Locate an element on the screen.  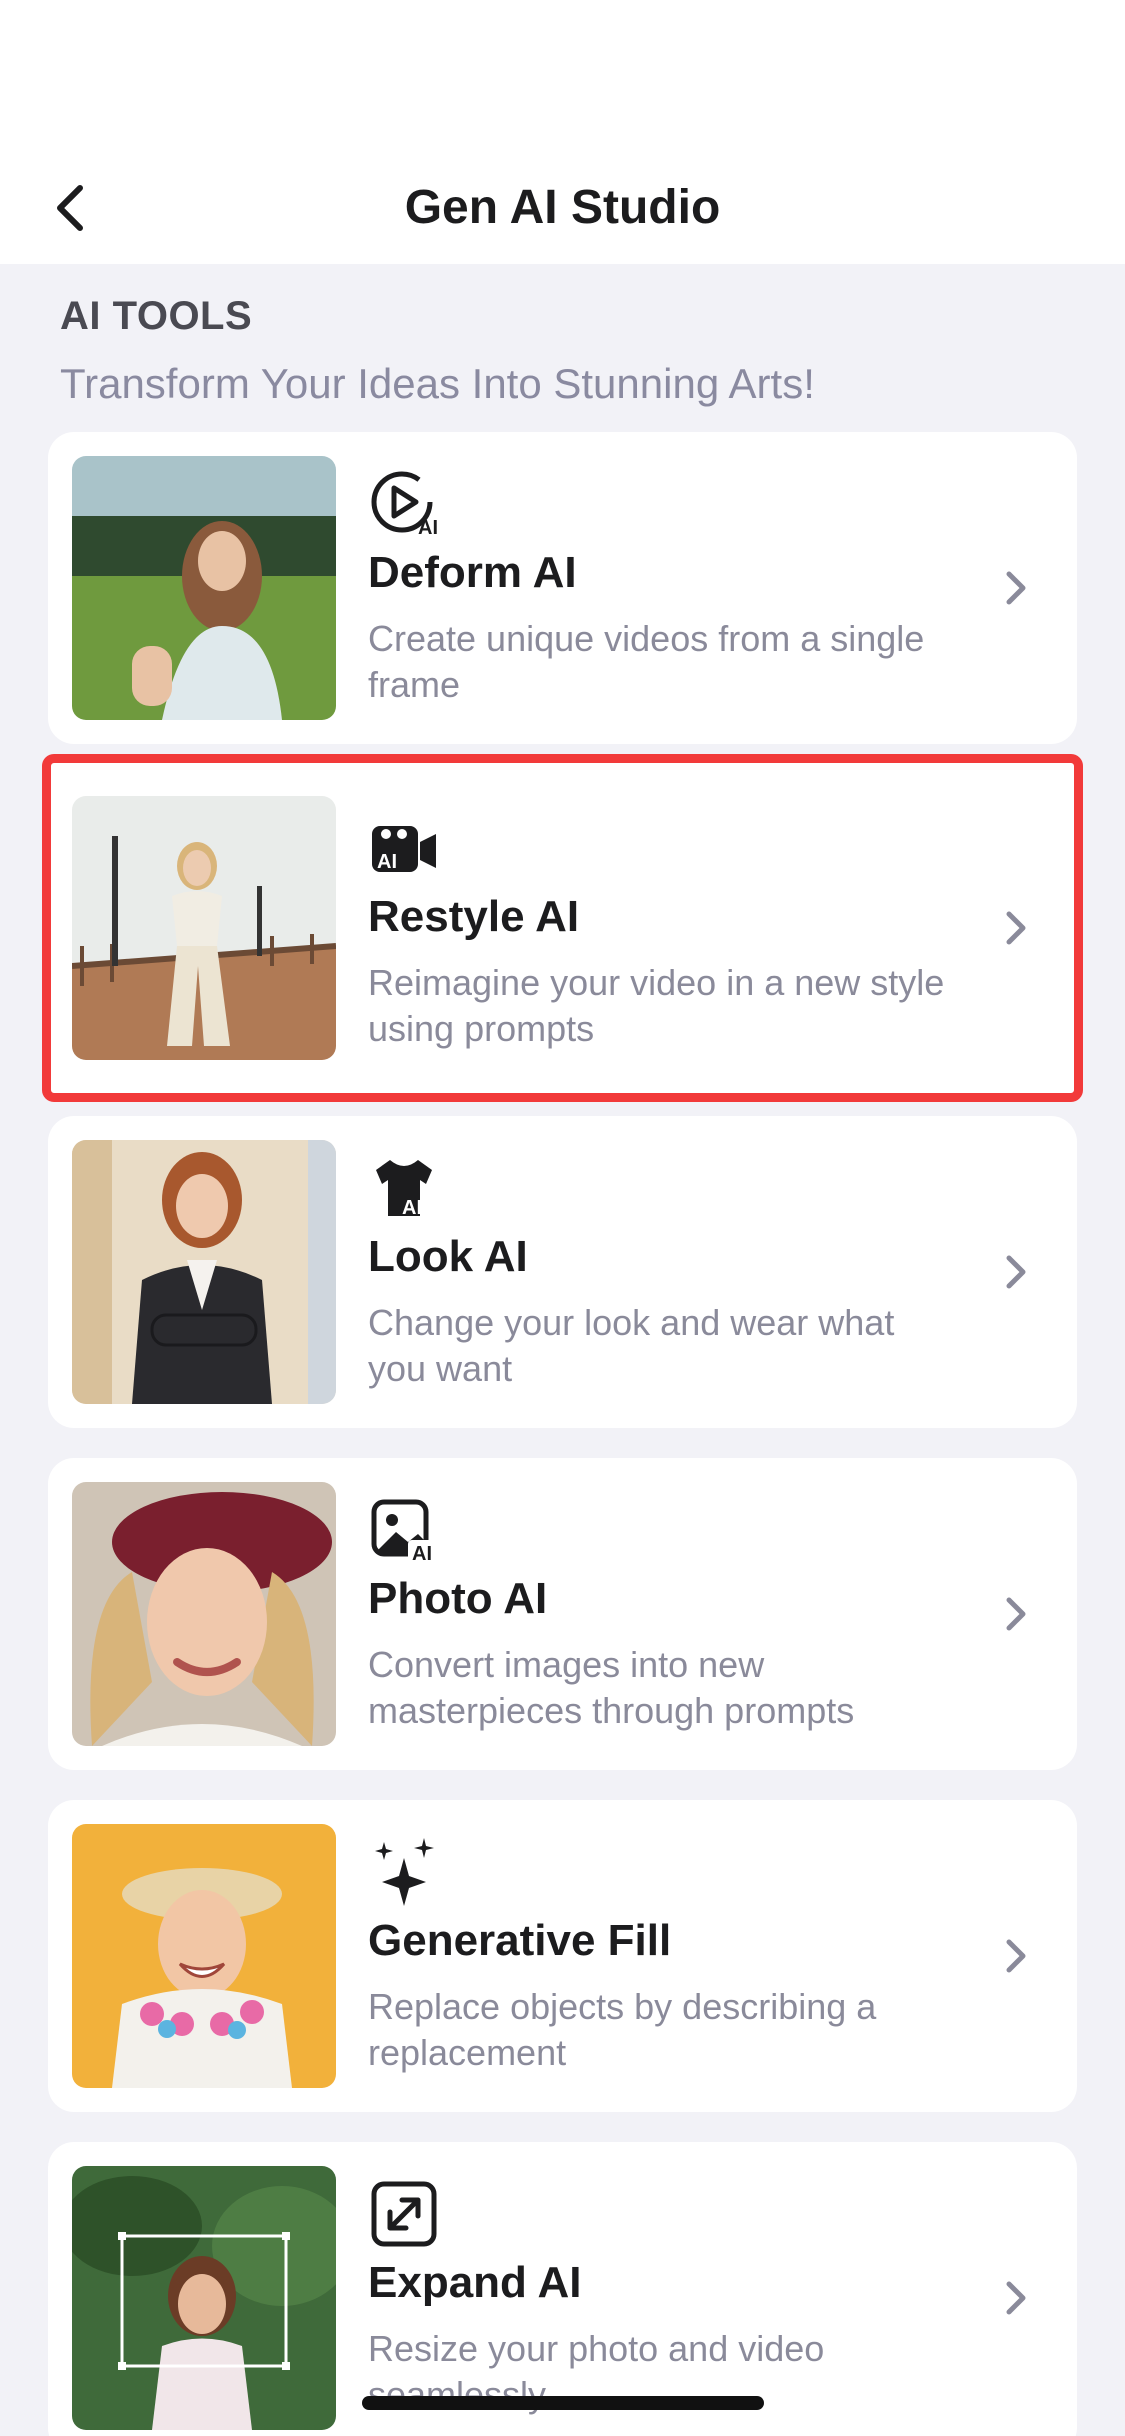
camera-ai-icon: AI is located at coordinates (404, 849).